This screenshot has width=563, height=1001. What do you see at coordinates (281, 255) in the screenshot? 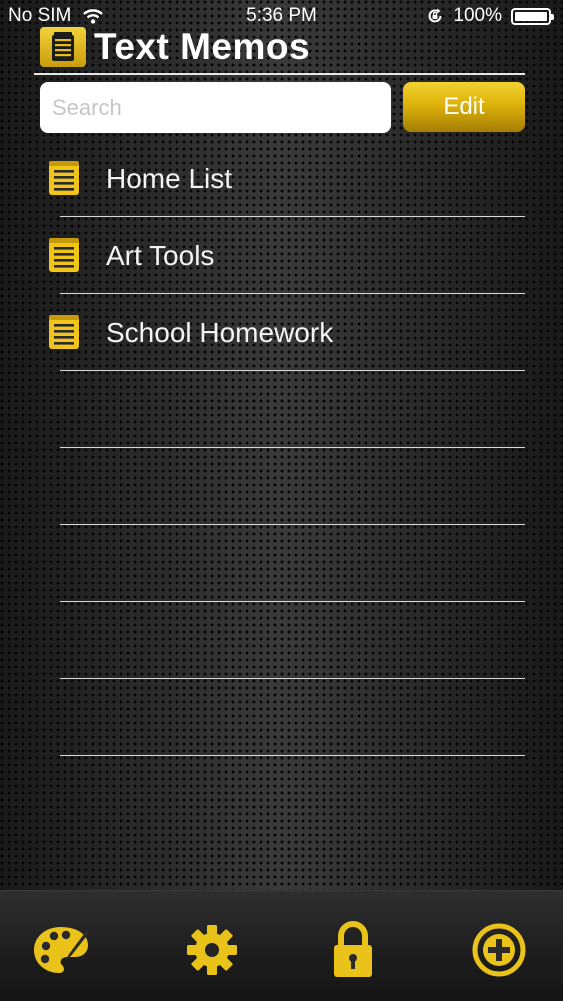
I see `memo-row: Art Tools` at bounding box center [281, 255].